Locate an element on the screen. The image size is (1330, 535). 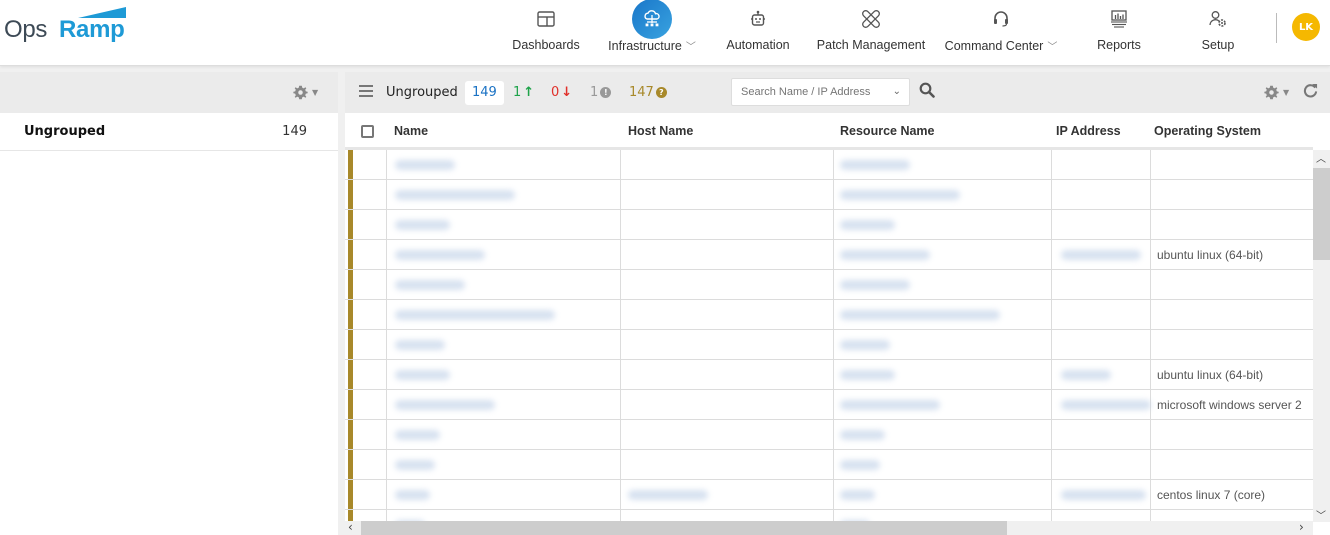
refresh-button is located at coordinates (1310, 92).